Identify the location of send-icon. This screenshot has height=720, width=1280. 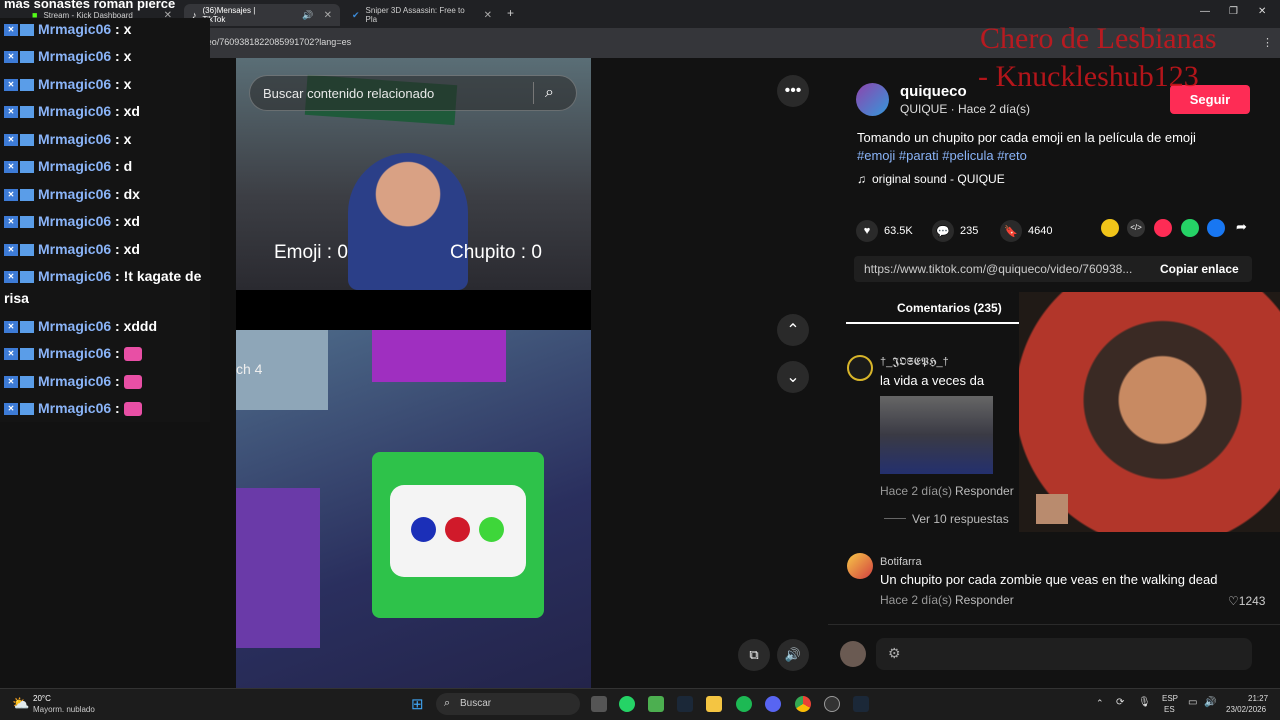
(1163, 228).